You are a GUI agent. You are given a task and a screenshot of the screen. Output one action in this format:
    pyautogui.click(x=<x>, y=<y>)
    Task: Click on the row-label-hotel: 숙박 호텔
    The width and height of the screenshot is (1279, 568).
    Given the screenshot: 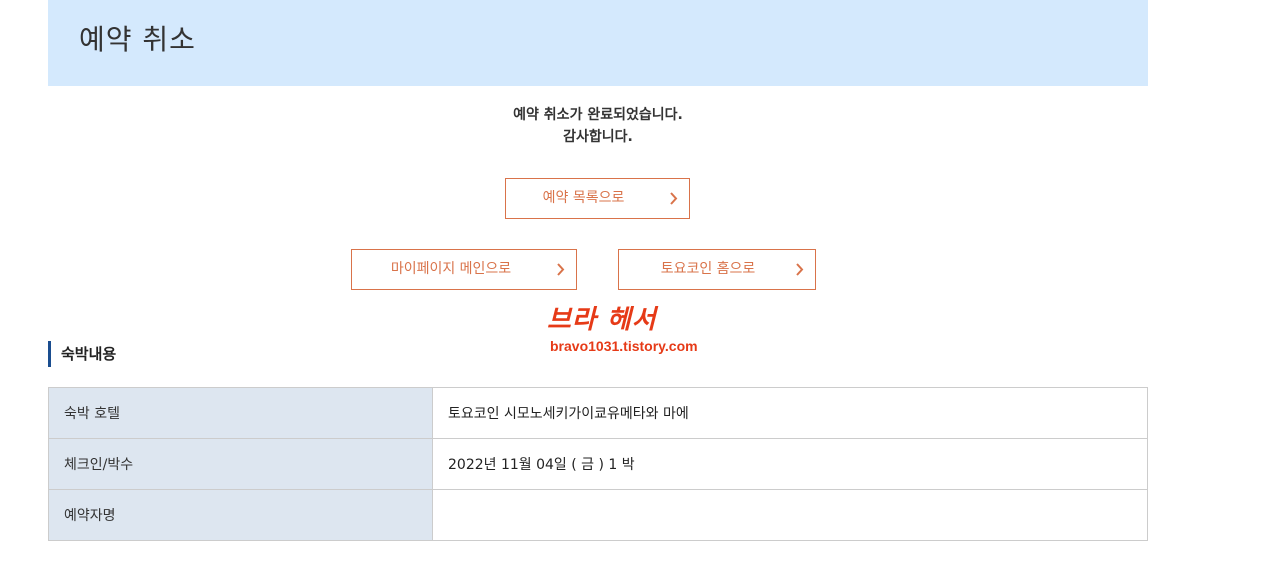 What is the action you would take?
    pyautogui.click(x=240, y=413)
    